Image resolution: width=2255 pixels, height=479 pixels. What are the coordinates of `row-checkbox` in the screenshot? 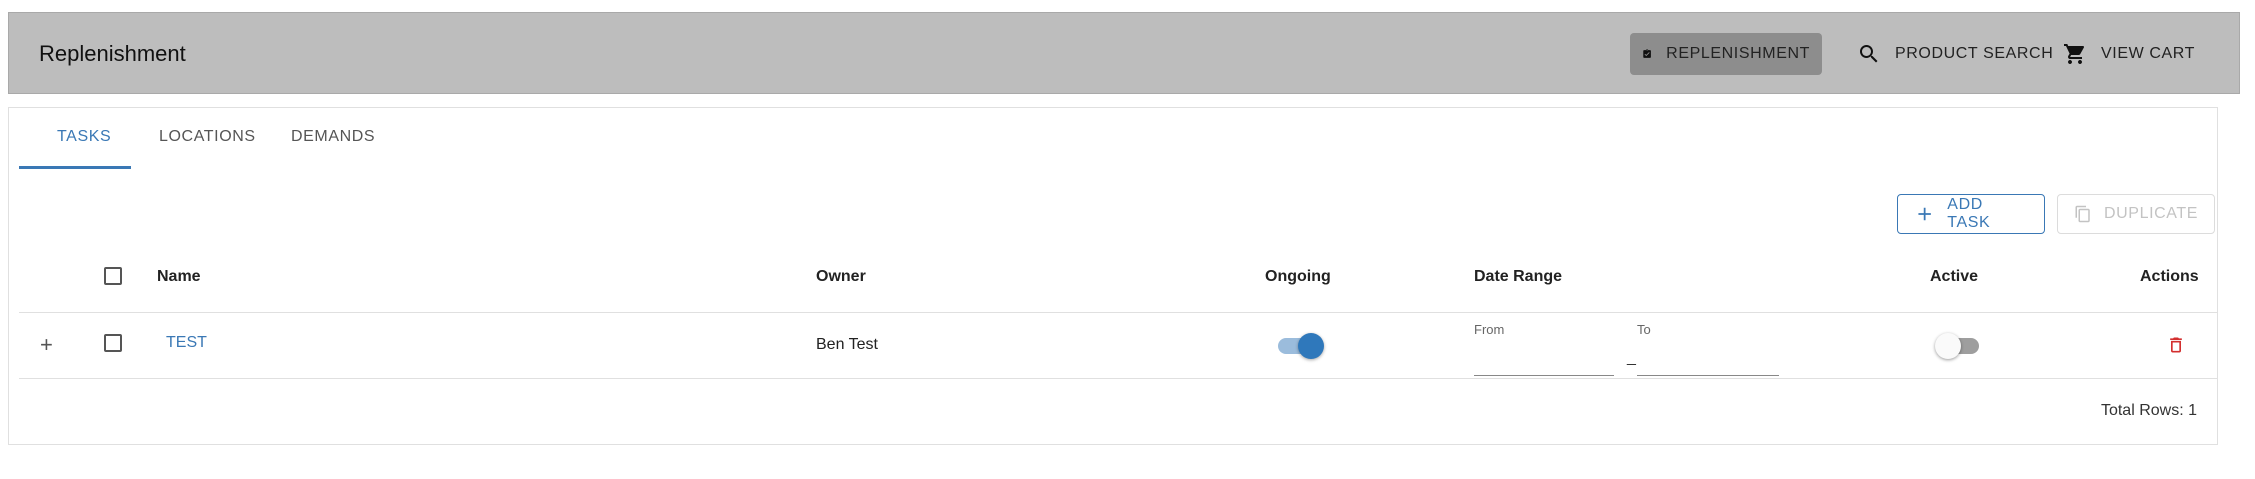 It's located at (113, 343).